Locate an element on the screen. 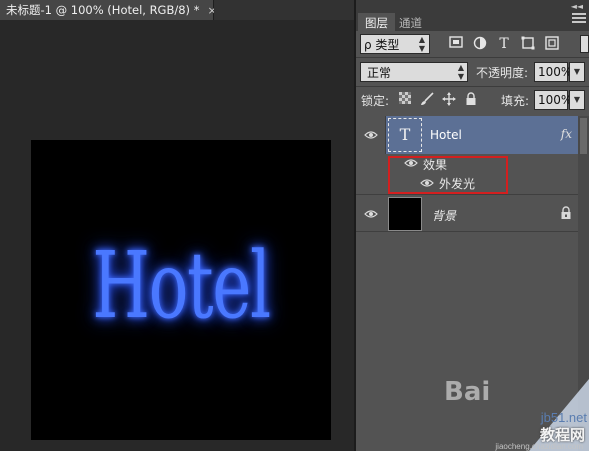 This screenshot has height=451, width=589. watermark-site: jb51.net is located at coordinates (563, 417).